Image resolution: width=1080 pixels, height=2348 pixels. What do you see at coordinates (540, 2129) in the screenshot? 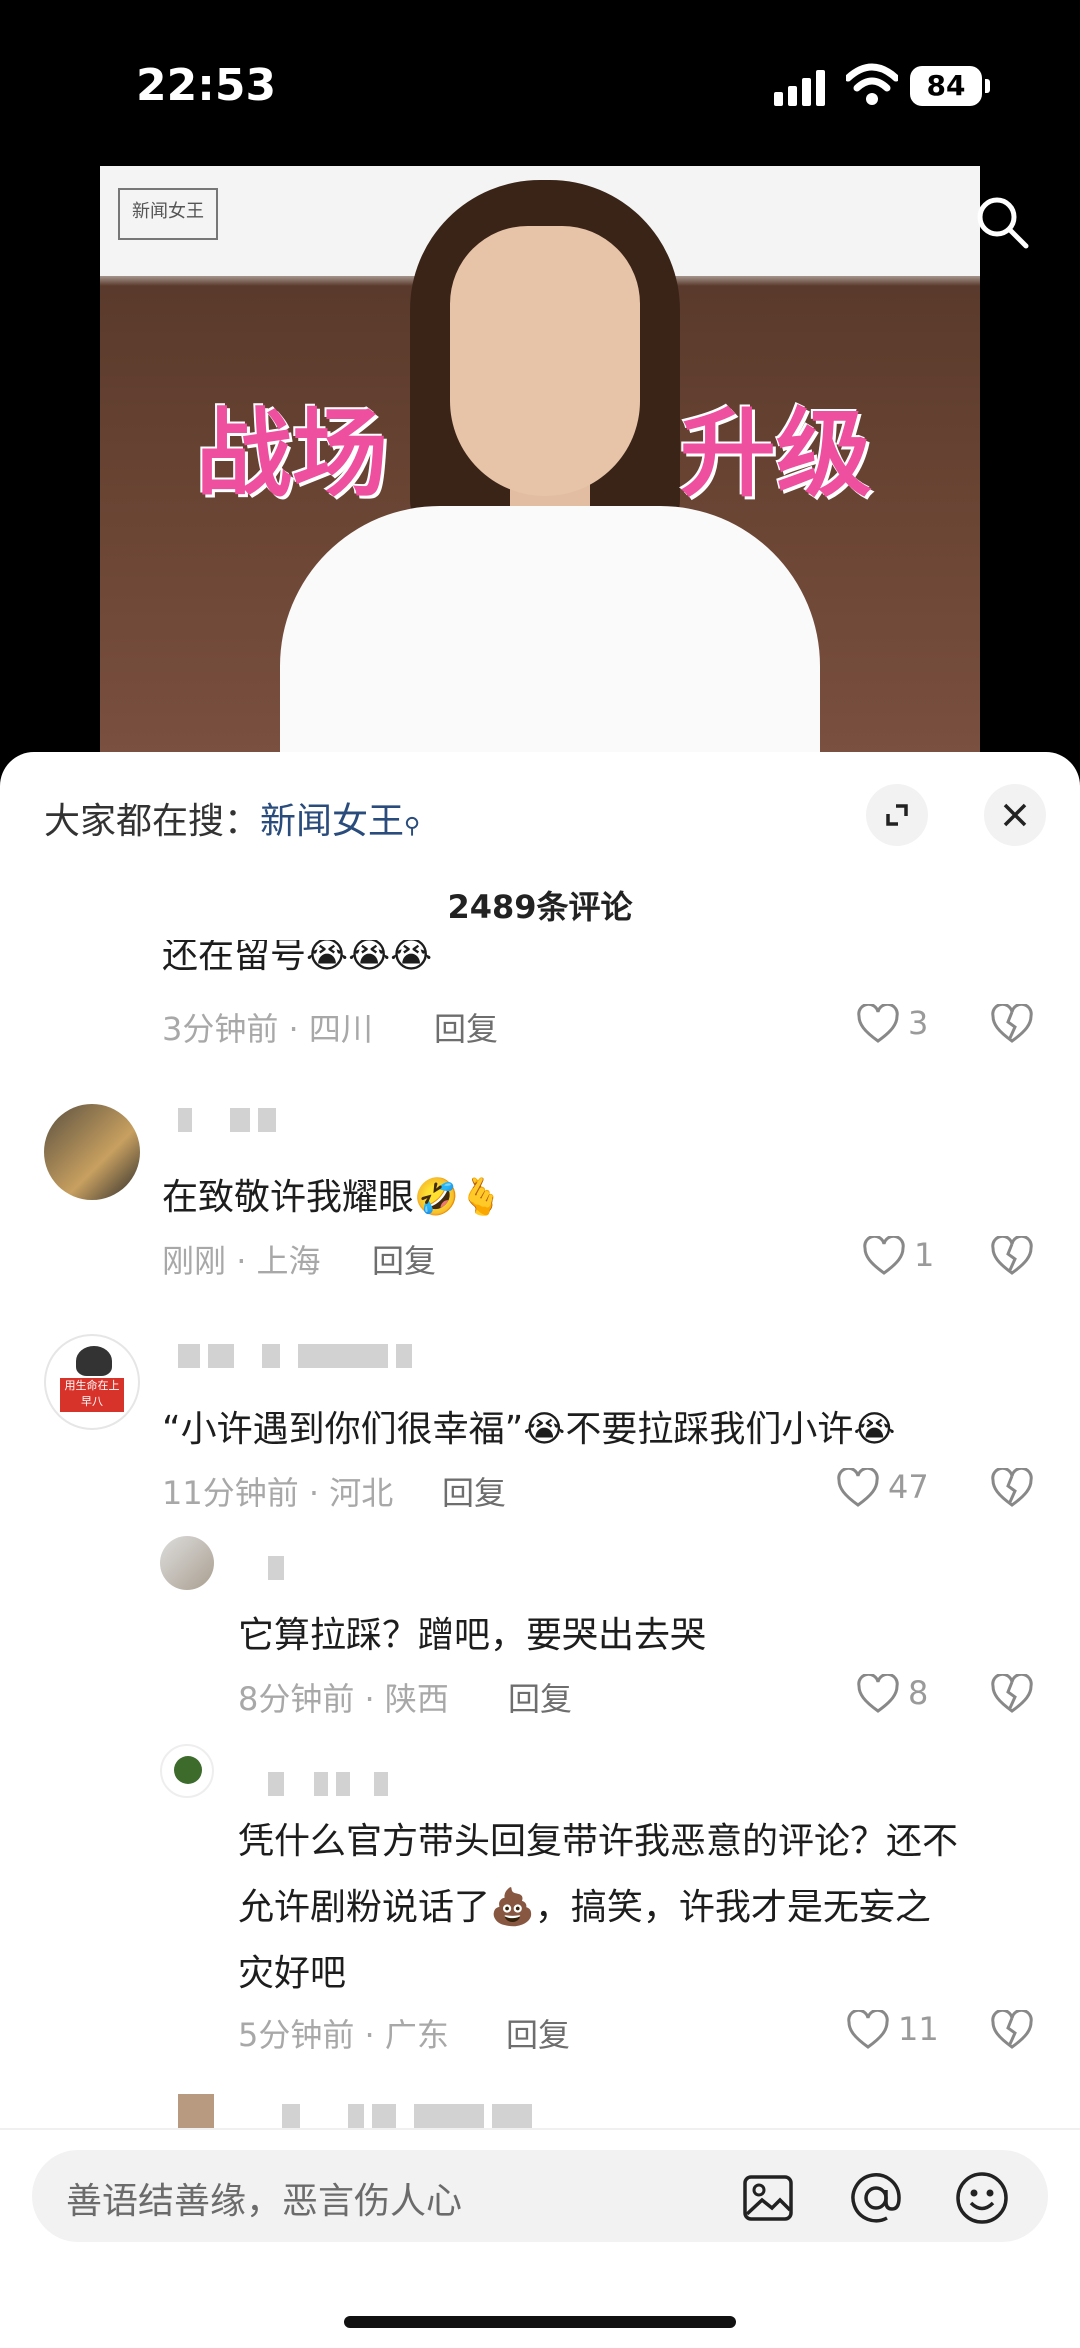
I see `divider` at bounding box center [540, 2129].